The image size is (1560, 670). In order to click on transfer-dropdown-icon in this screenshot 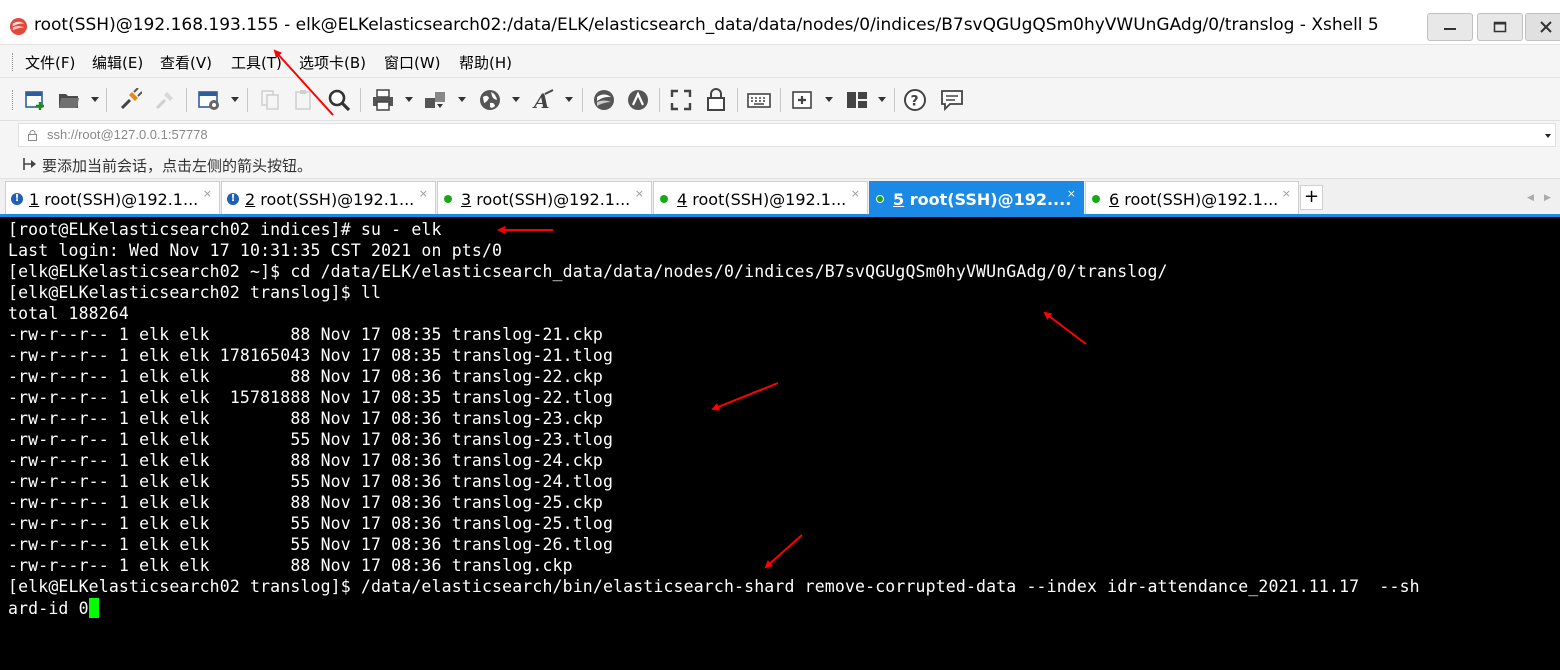, I will do `click(462, 99)`.